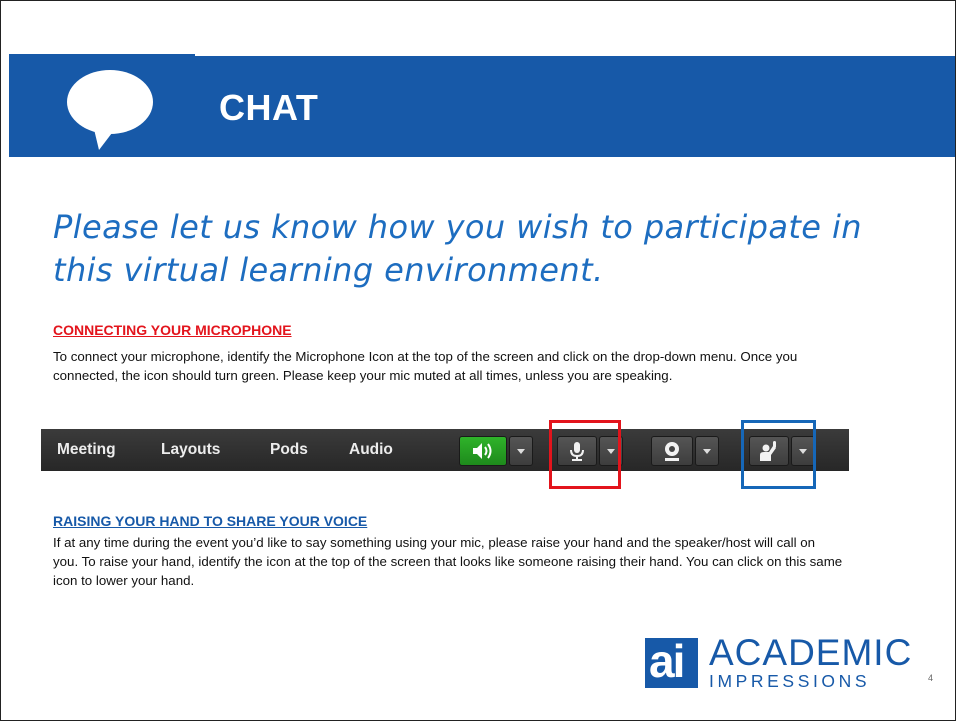 This screenshot has height=721, width=956. I want to click on webcam-icon, so click(672, 451).